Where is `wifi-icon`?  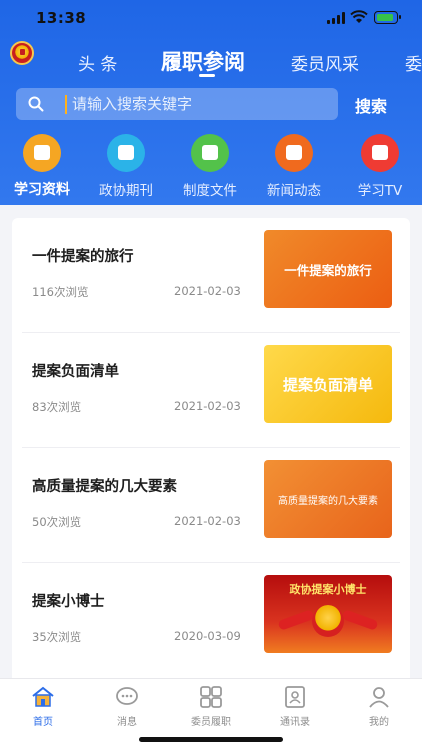
wifi-icon is located at coordinates (359, 16).